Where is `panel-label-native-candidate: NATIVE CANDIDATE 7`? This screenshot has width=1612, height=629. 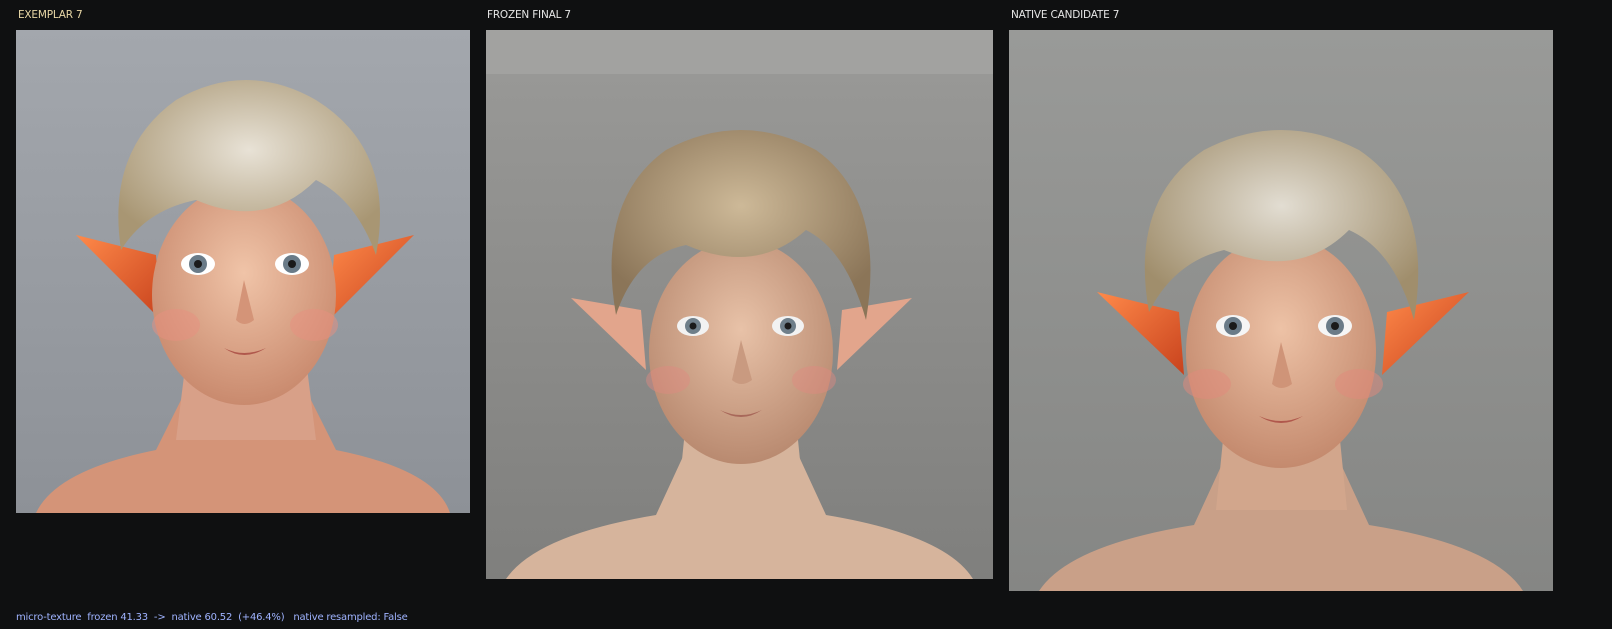
panel-label-native-candidate: NATIVE CANDIDATE 7 is located at coordinates (1065, 15).